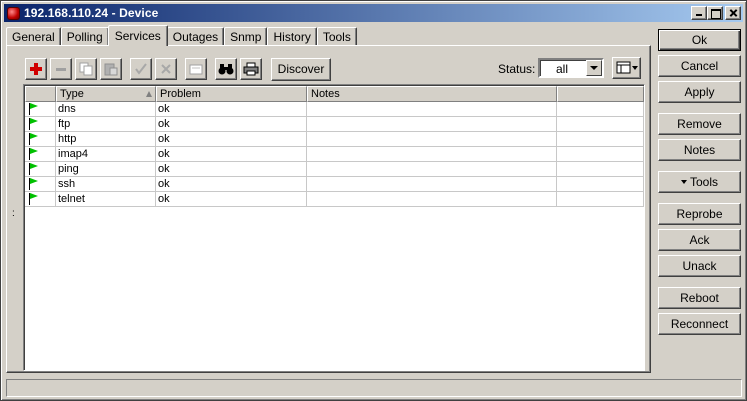  What do you see at coordinates (106, 109) in the screenshot?
I see `cell-type: dns` at bounding box center [106, 109].